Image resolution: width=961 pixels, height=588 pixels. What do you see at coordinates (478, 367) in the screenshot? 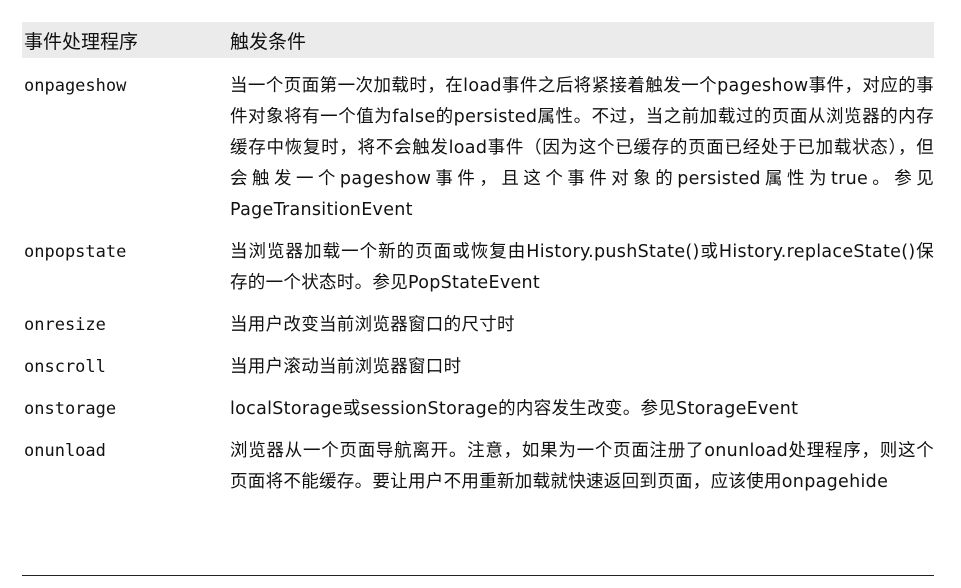
I see `table-row: onscroll 当用户滚动当前浏览器窗口时` at bounding box center [478, 367].